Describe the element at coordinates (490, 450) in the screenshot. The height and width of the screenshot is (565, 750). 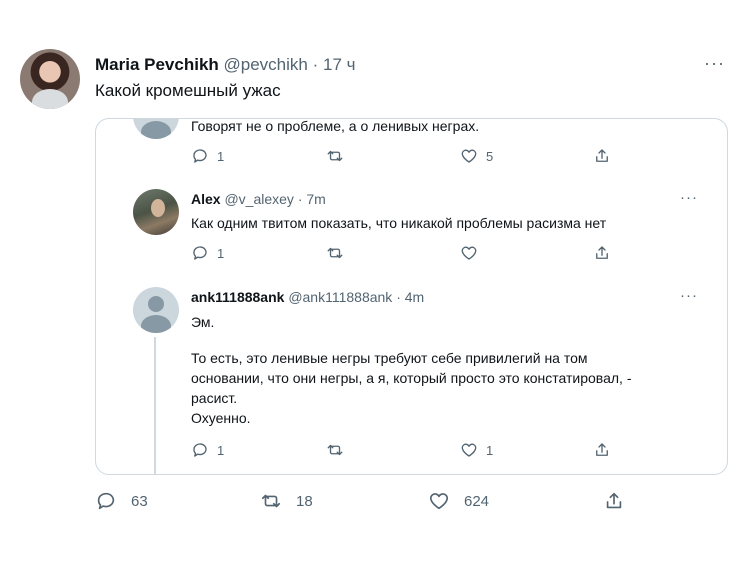
I see `like-count: 1` at that location.